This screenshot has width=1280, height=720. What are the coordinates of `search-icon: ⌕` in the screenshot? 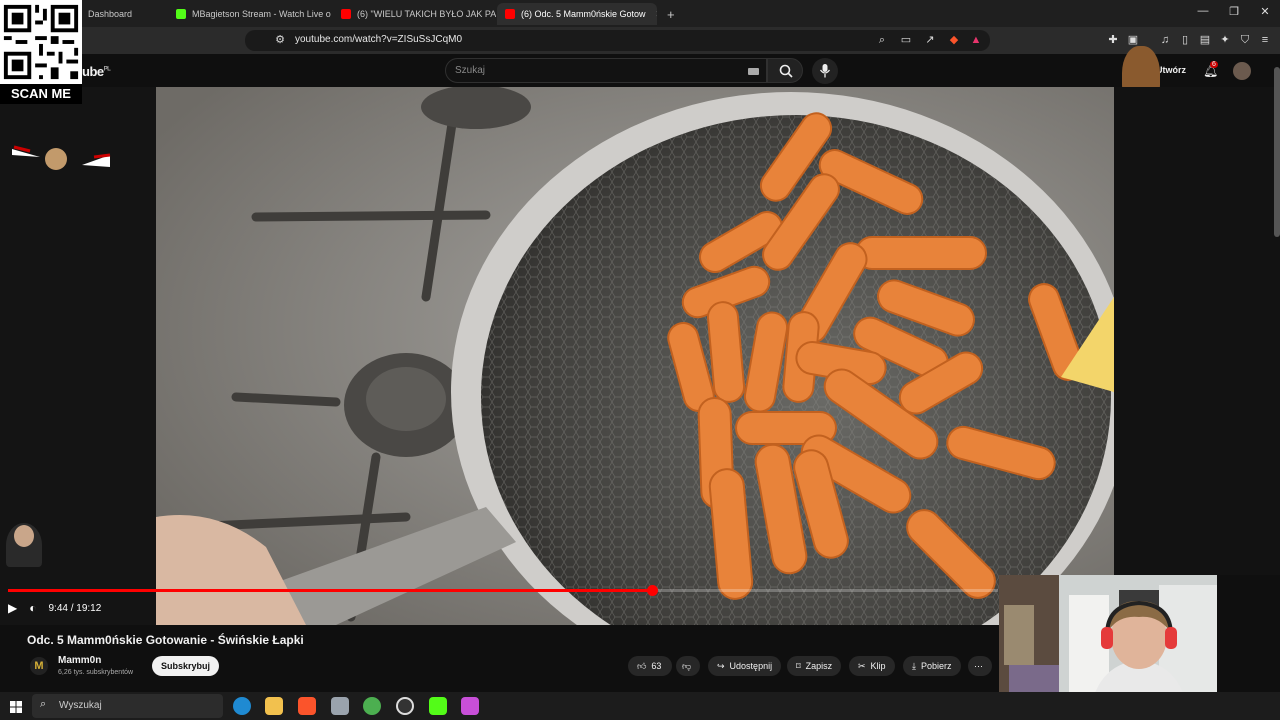 It's located at (43, 704).